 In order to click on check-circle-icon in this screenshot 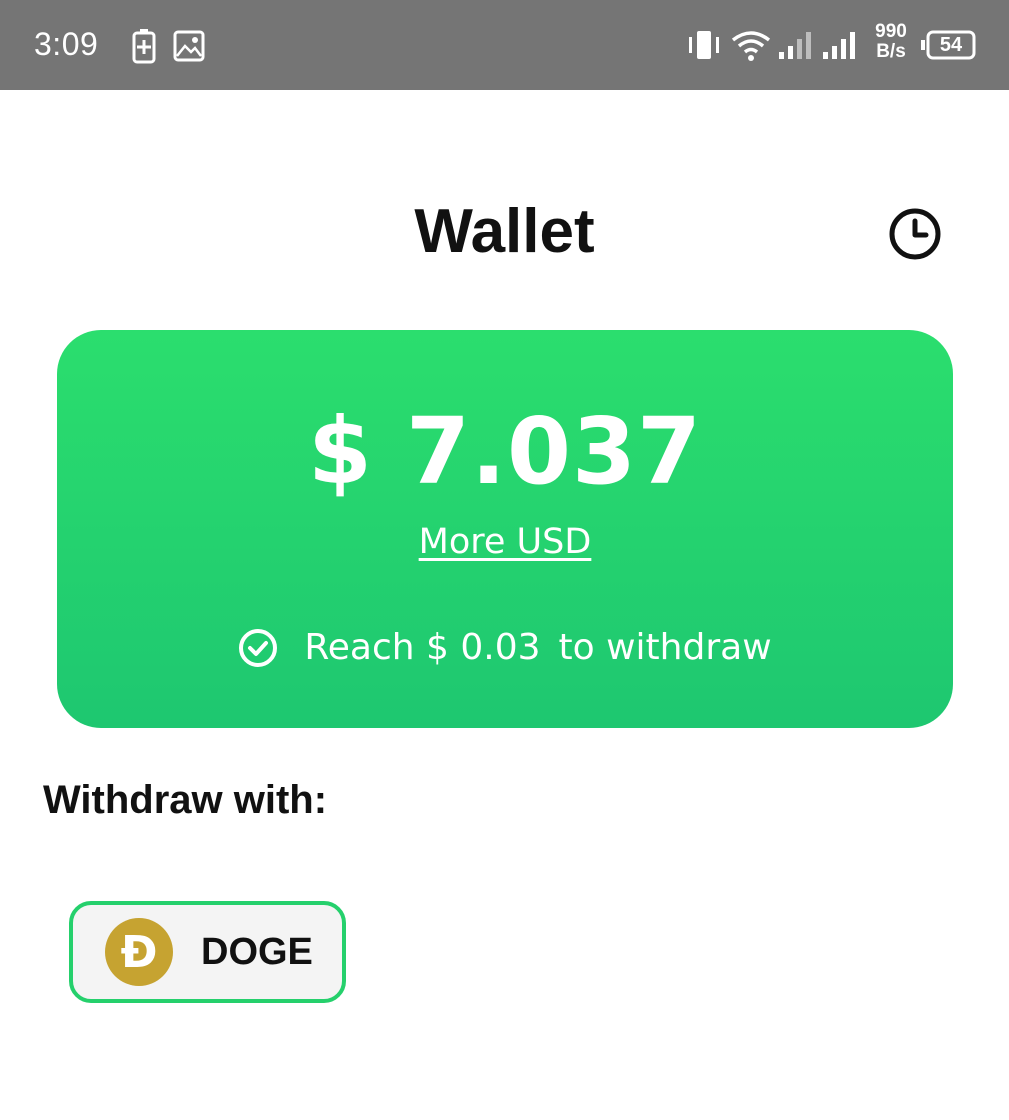, I will do `click(258, 647)`.